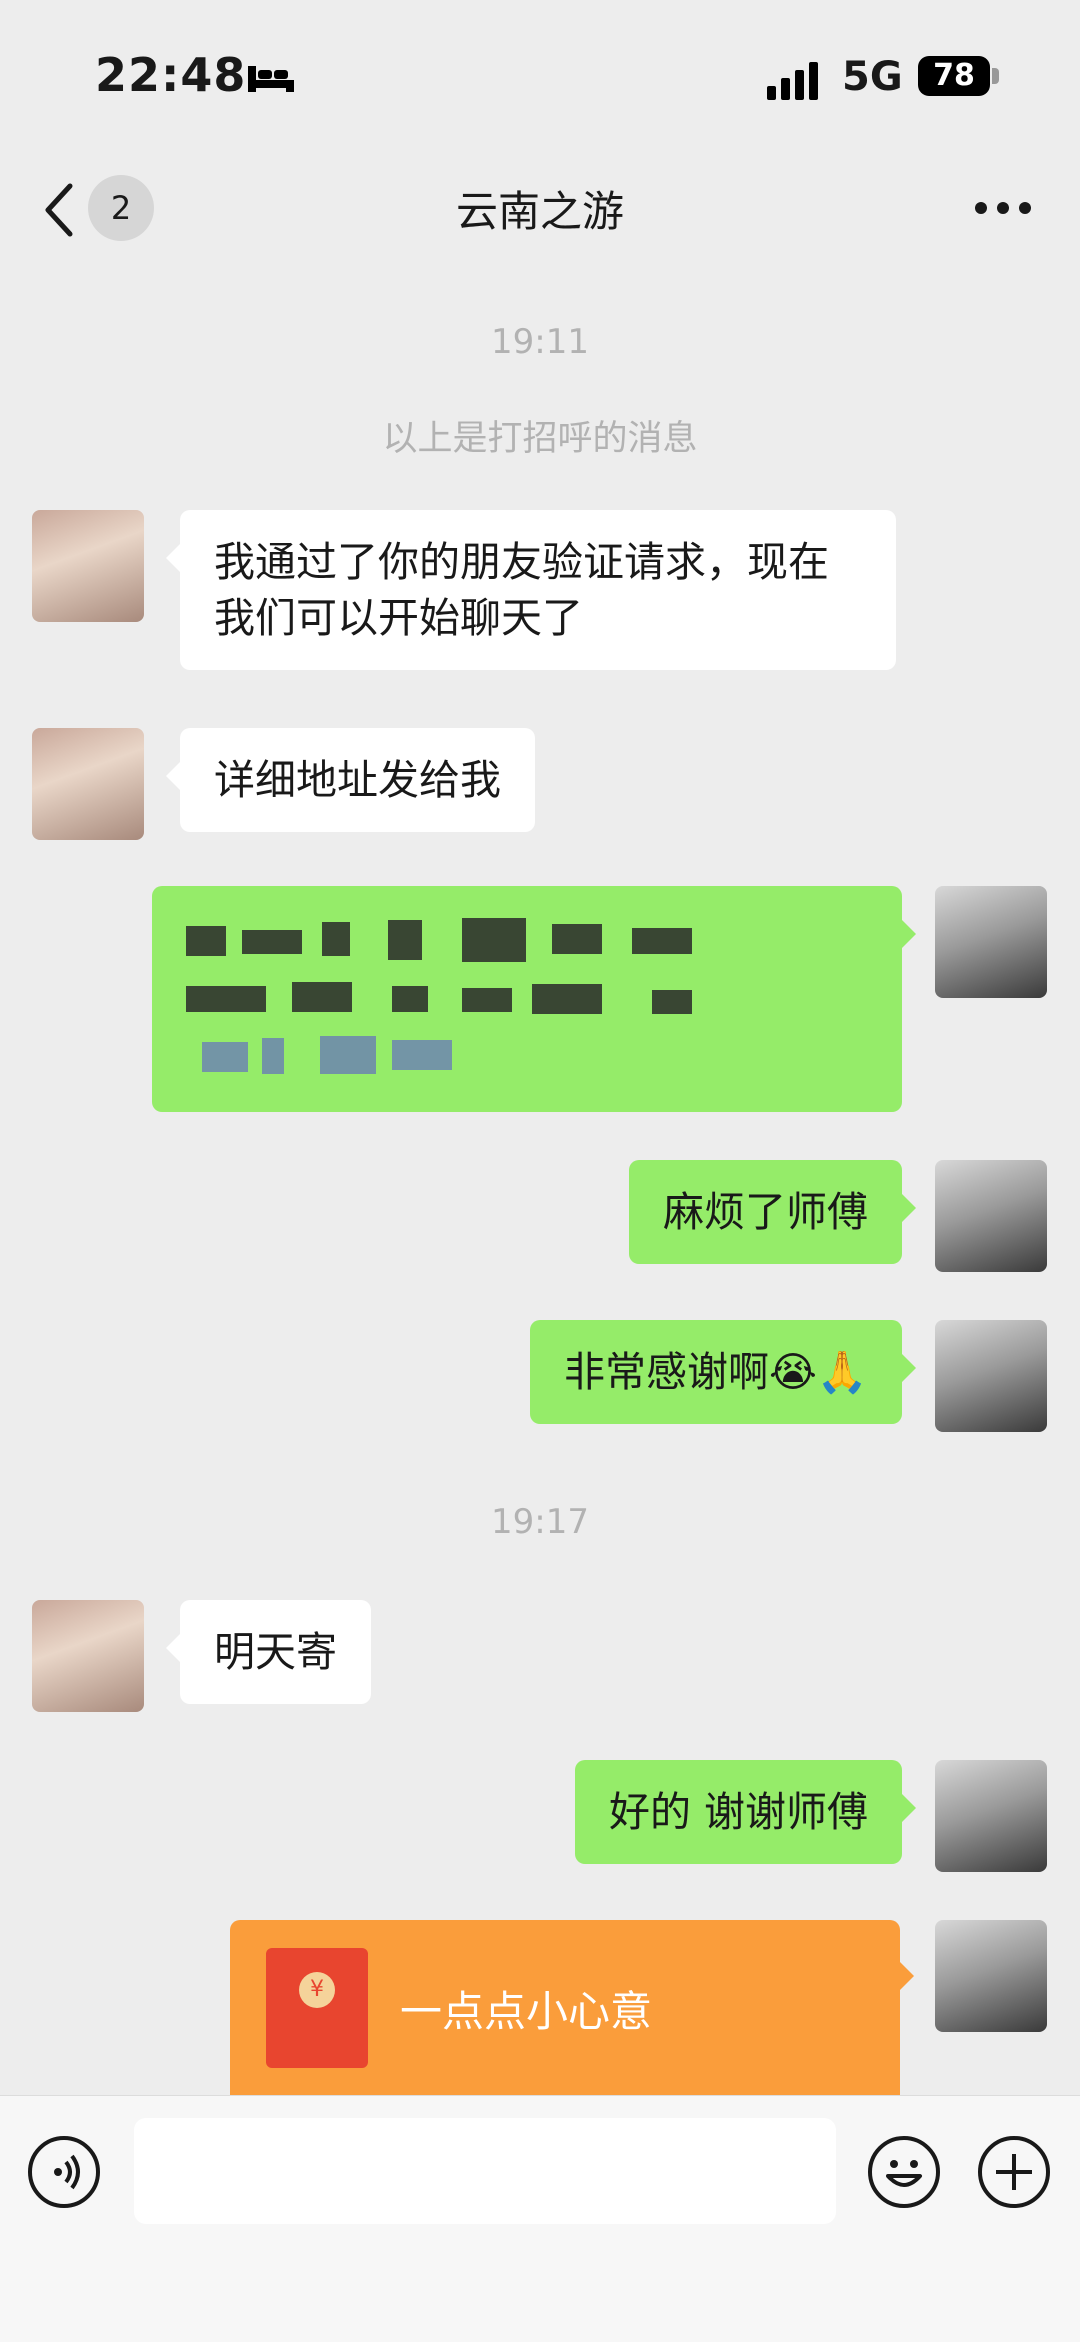 This screenshot has height=2342, width=1080. Describe the element at coordinates (792, 81) in the screenshot. I see `signal-icon` at that location.